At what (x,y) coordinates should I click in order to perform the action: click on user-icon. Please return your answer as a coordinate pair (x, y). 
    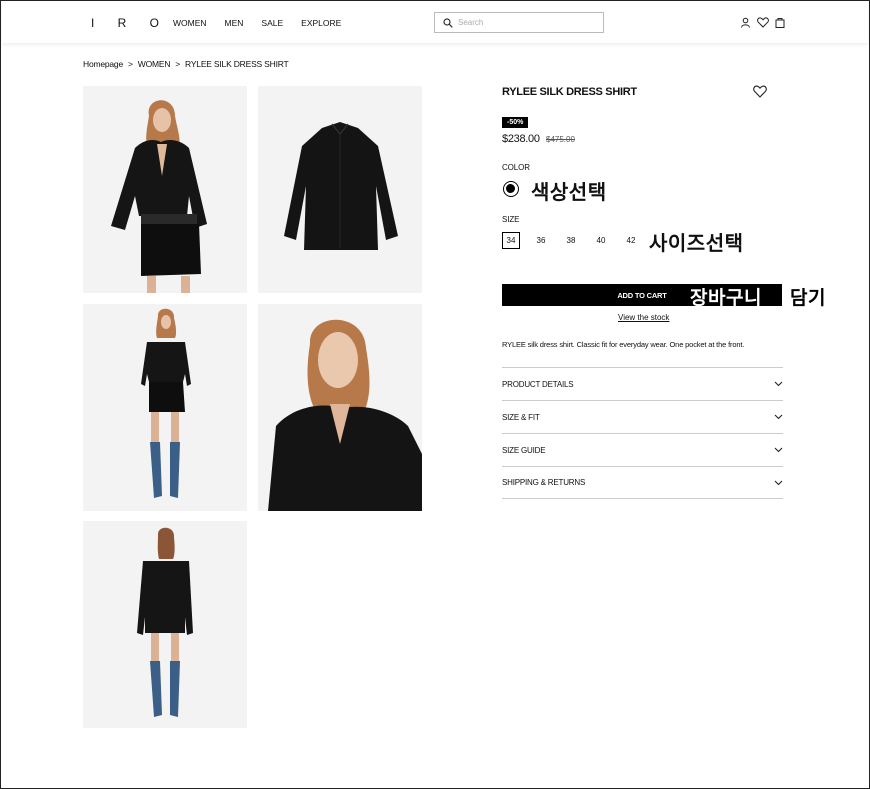
    Looking at the image, I should click on (745, 22).